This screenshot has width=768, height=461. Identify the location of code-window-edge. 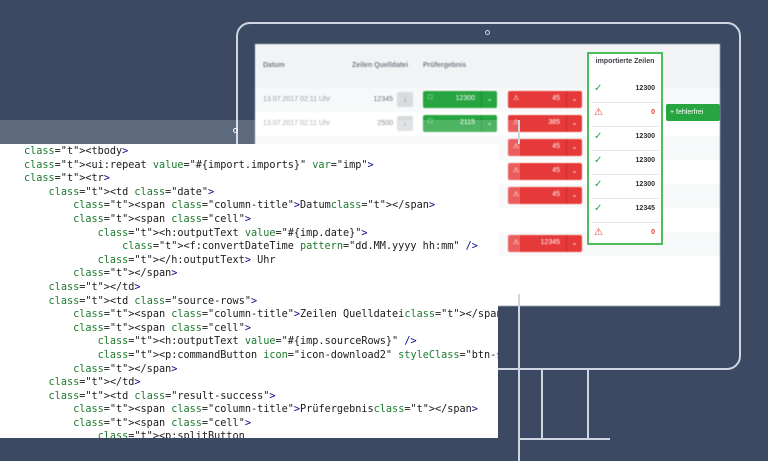
(509, 219).